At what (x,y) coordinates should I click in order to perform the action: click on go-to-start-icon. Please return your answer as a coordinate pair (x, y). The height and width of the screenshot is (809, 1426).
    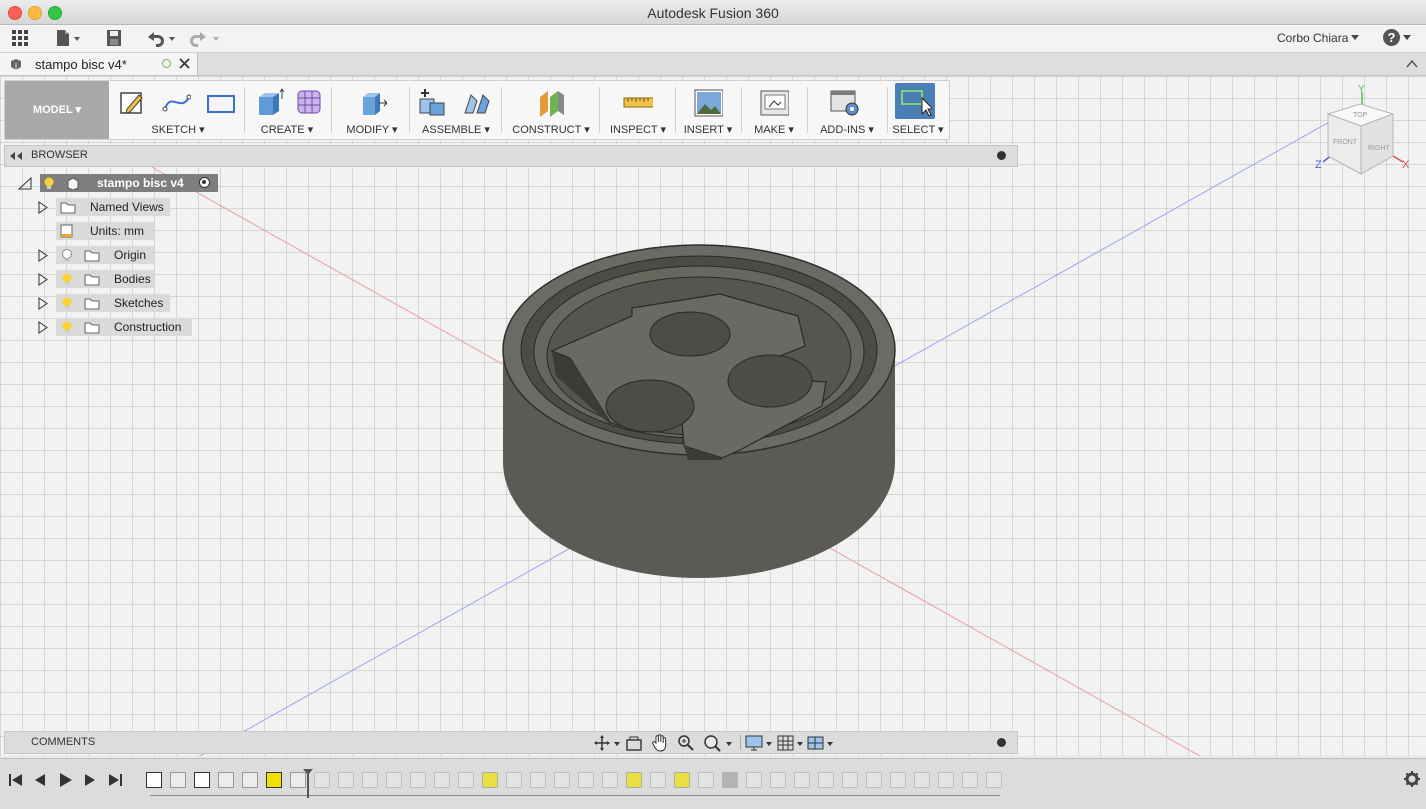
    Looking at the image, I should click on (16, 780).